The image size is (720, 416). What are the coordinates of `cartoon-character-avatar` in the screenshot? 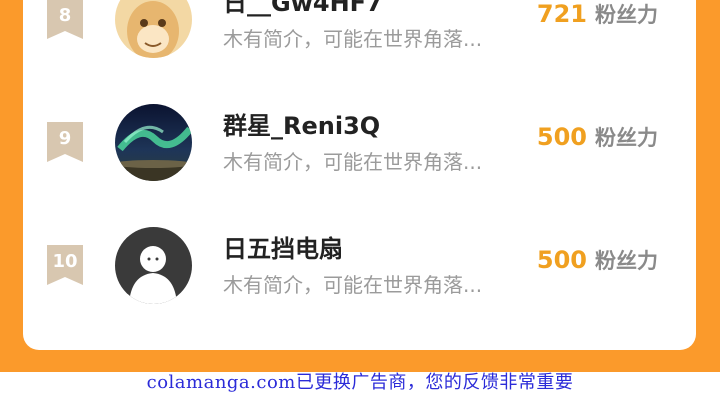 It's located at (153, 29).